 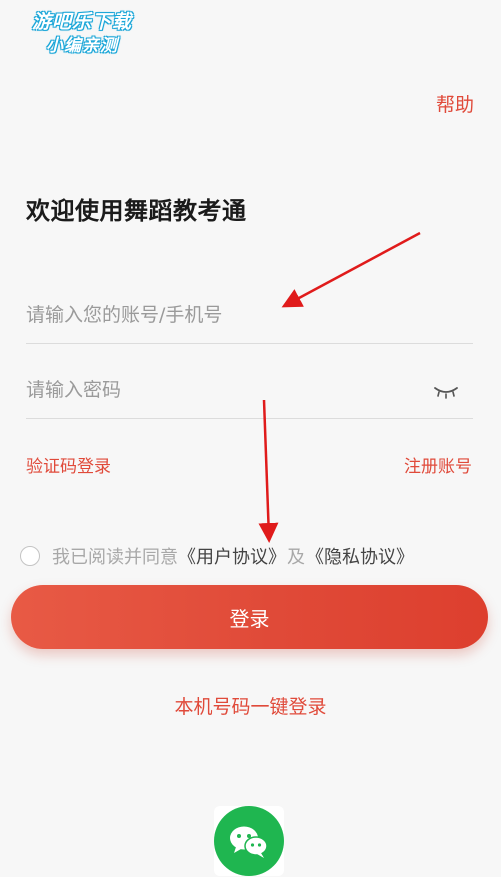 I want to click on password-field-row, so click(x=249, y=394).